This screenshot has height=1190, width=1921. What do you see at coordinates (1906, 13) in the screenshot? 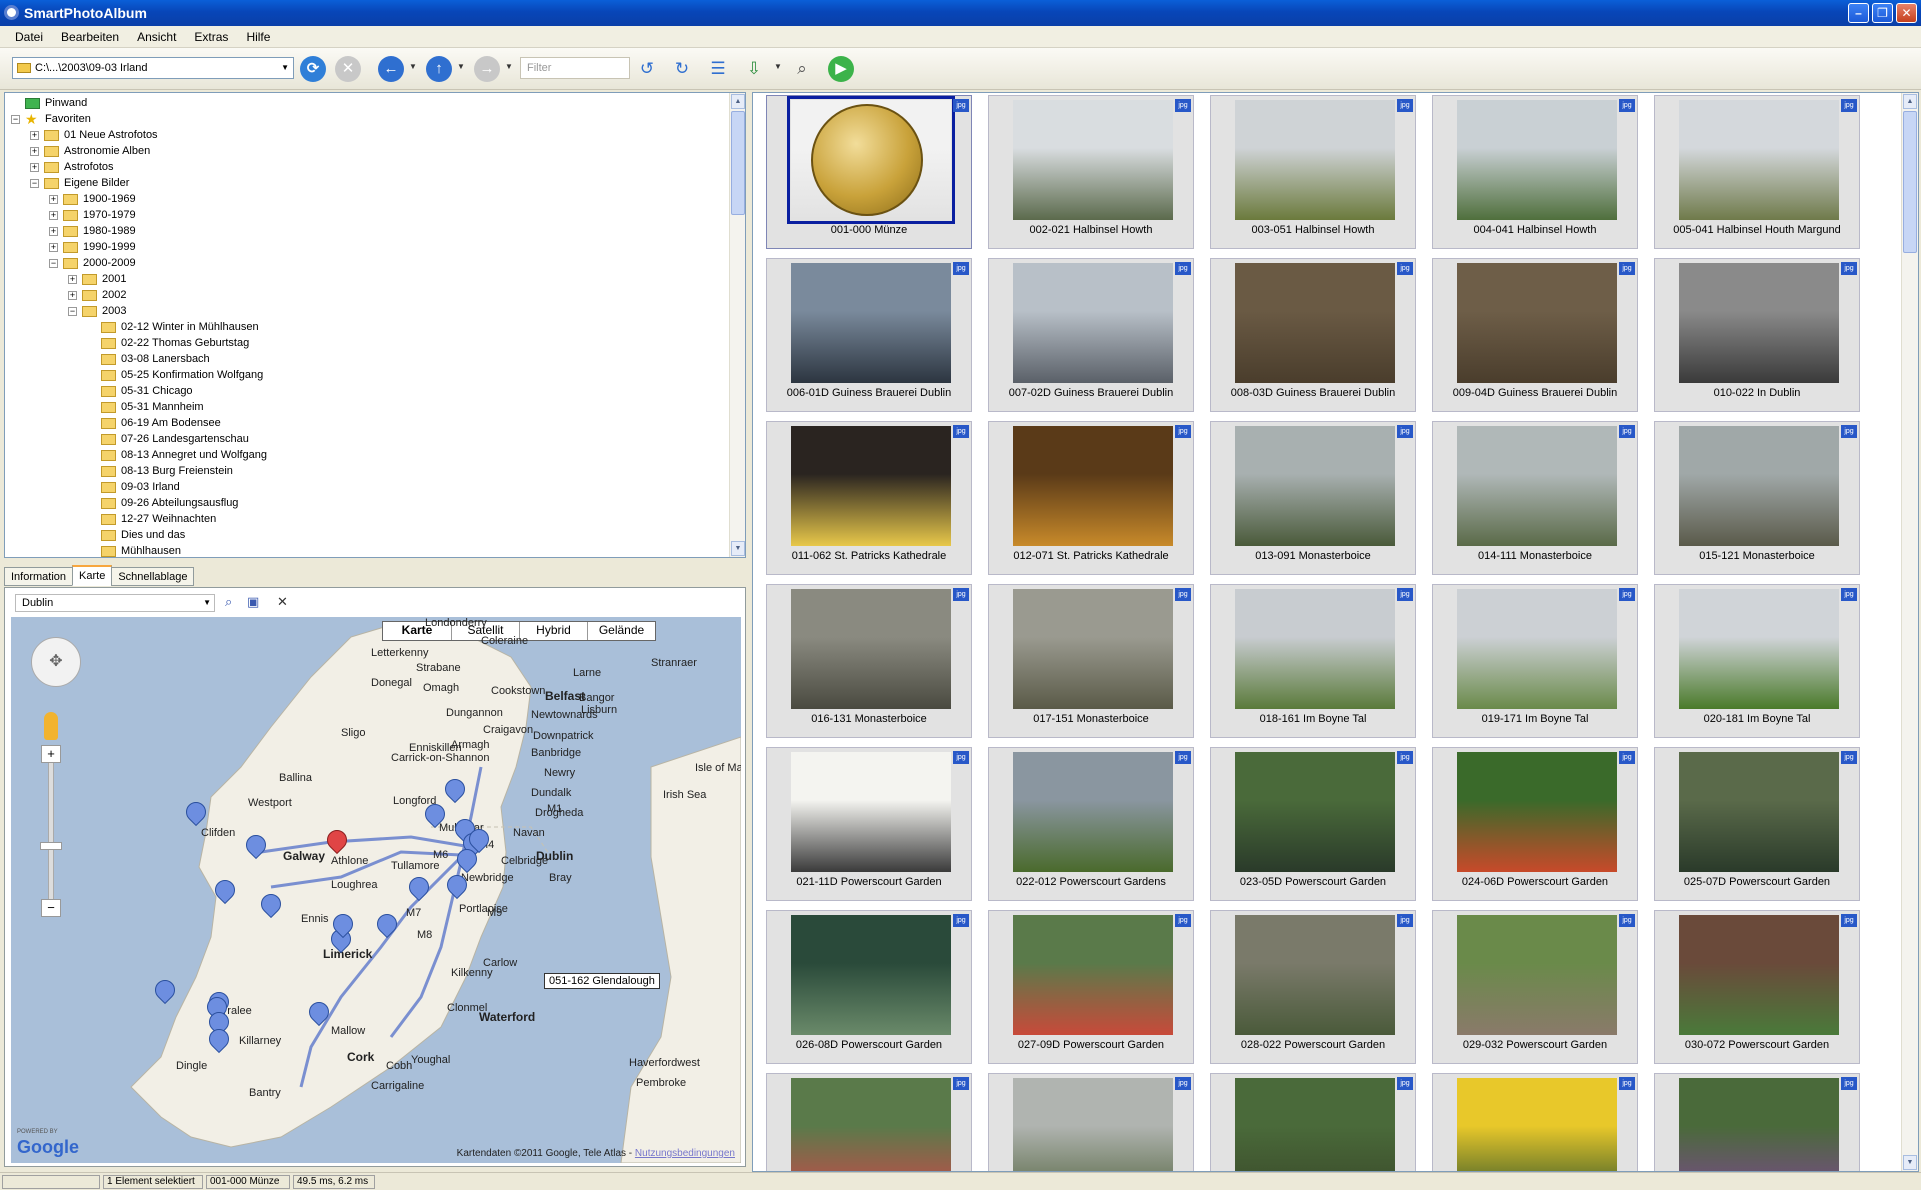
I see `close-button: ✕` at bounding box center [1906, 13].